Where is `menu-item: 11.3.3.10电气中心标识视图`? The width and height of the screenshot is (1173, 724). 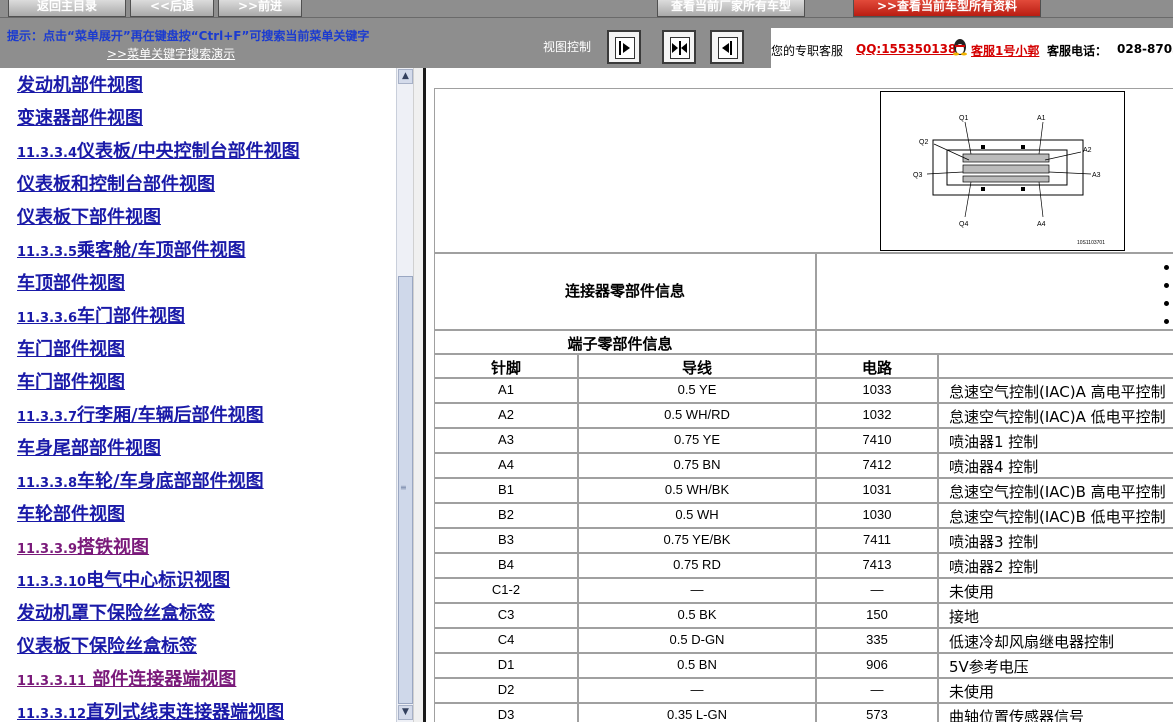
menu-item: 11.3.3.10电气中心标识视图 is located at coordinates (123, 579).